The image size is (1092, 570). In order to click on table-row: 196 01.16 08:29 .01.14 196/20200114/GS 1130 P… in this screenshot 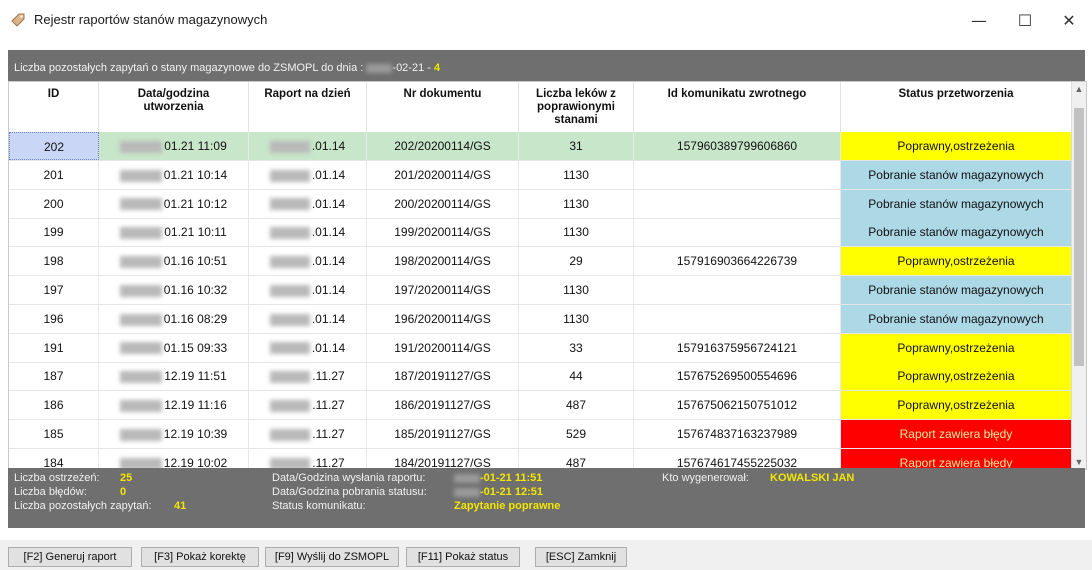, I will do `click(540, 319)`.